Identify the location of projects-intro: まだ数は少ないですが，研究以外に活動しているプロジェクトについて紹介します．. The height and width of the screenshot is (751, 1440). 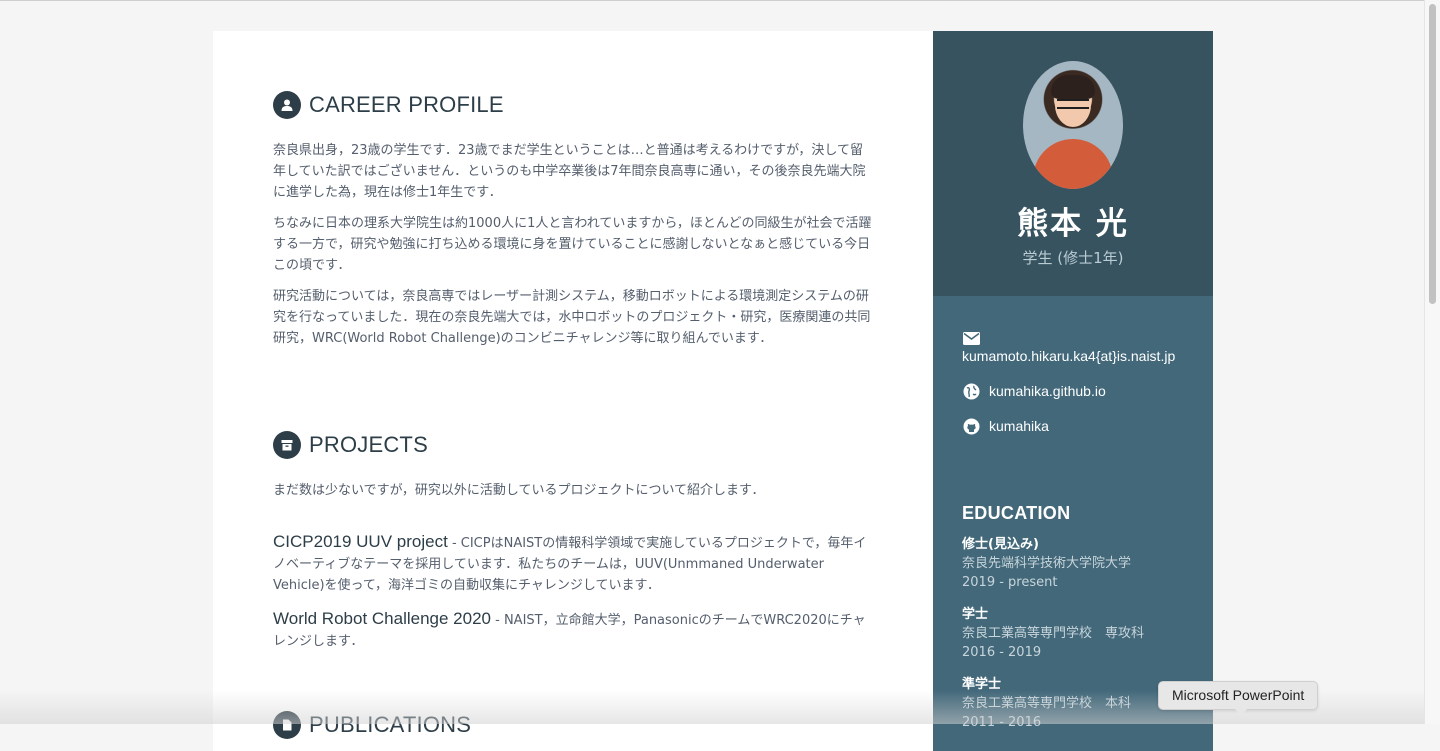
(519, 490).